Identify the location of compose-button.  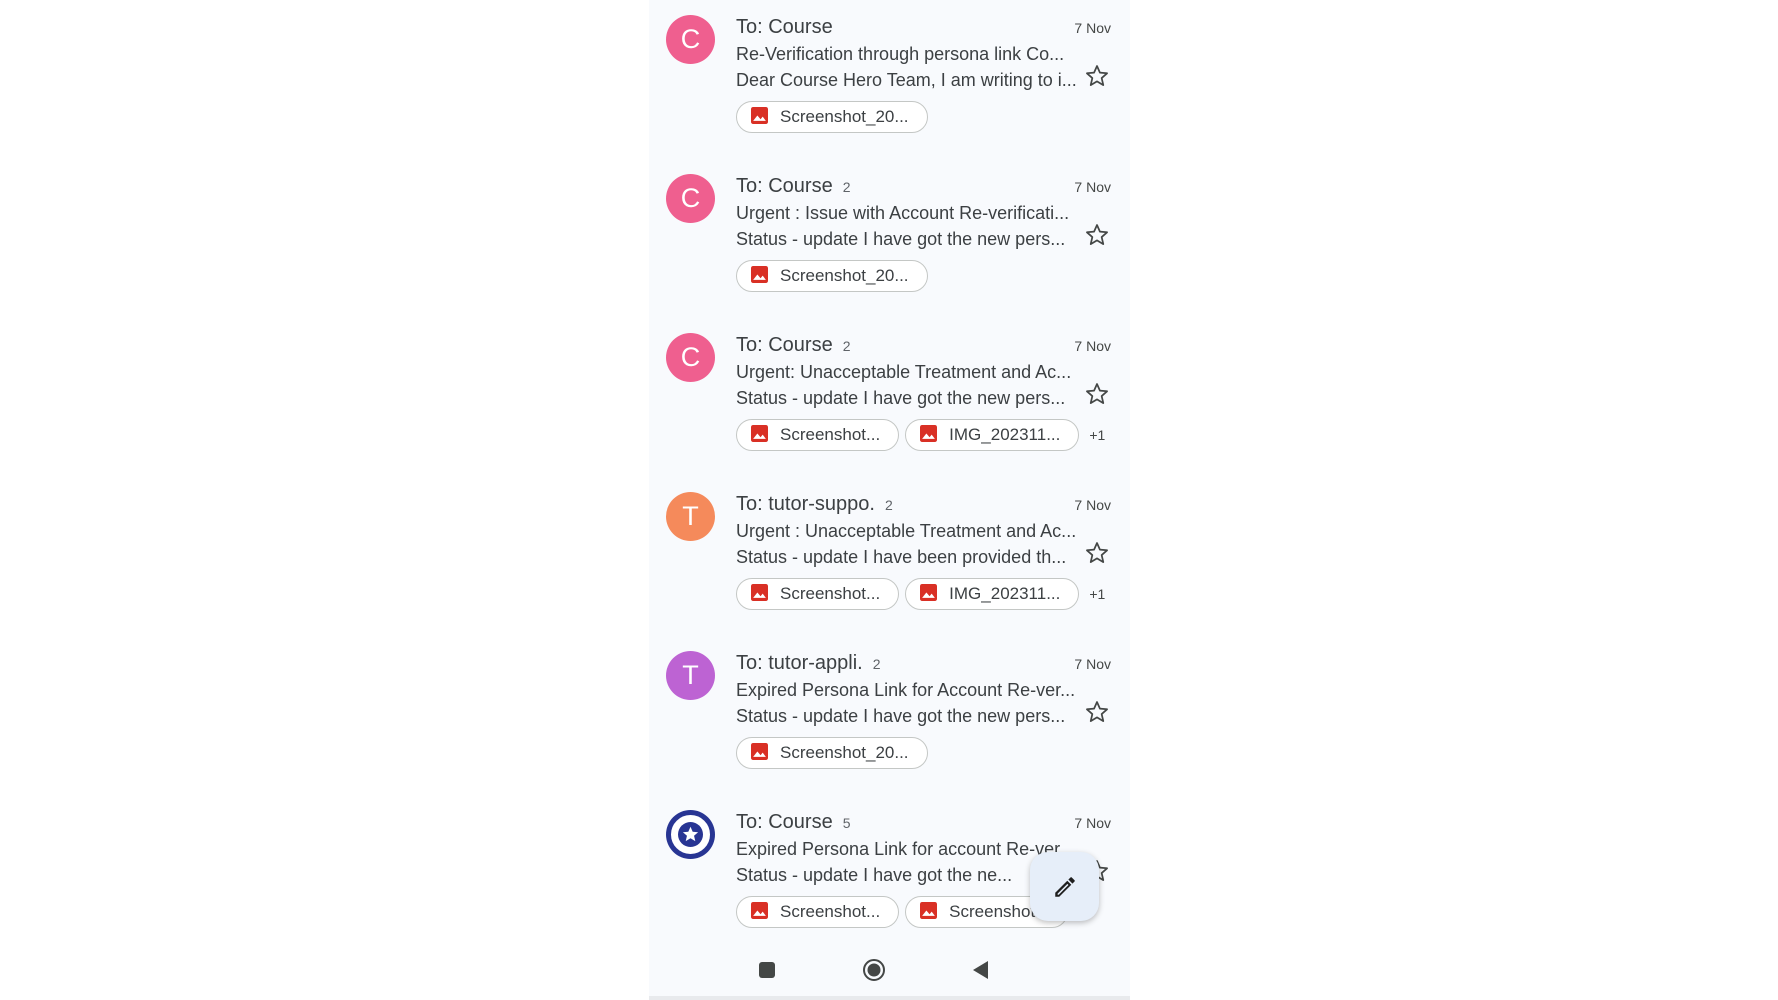
(1064, 886).